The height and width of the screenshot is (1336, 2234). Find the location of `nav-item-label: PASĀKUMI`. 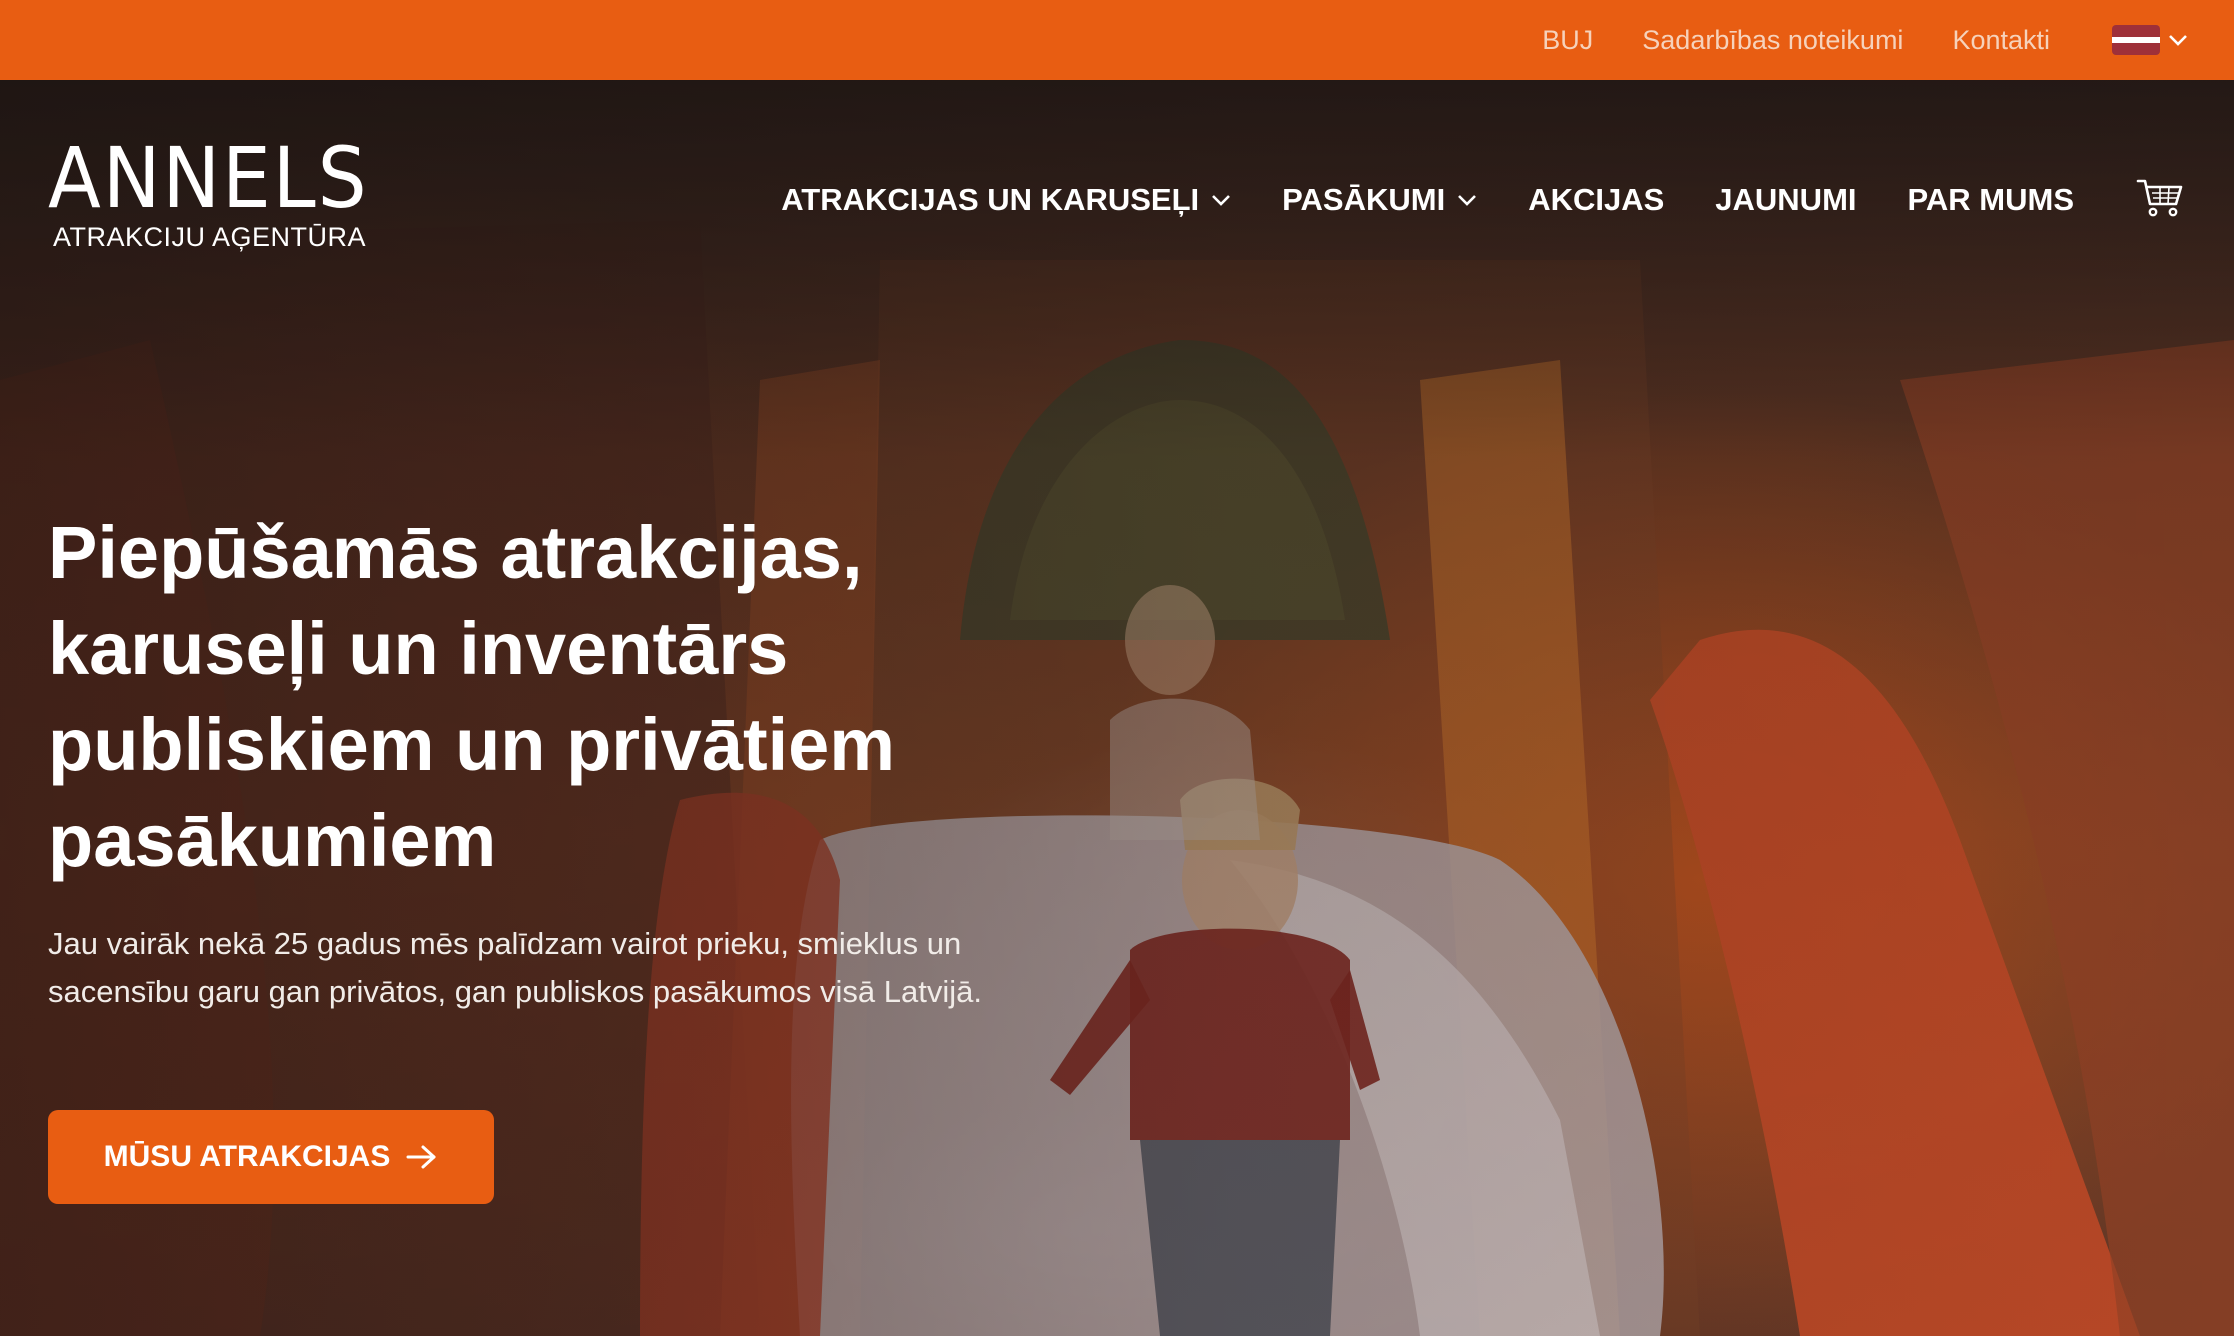

nav-item-label: PASĀKUMI is located at coordinates (1364, 199).